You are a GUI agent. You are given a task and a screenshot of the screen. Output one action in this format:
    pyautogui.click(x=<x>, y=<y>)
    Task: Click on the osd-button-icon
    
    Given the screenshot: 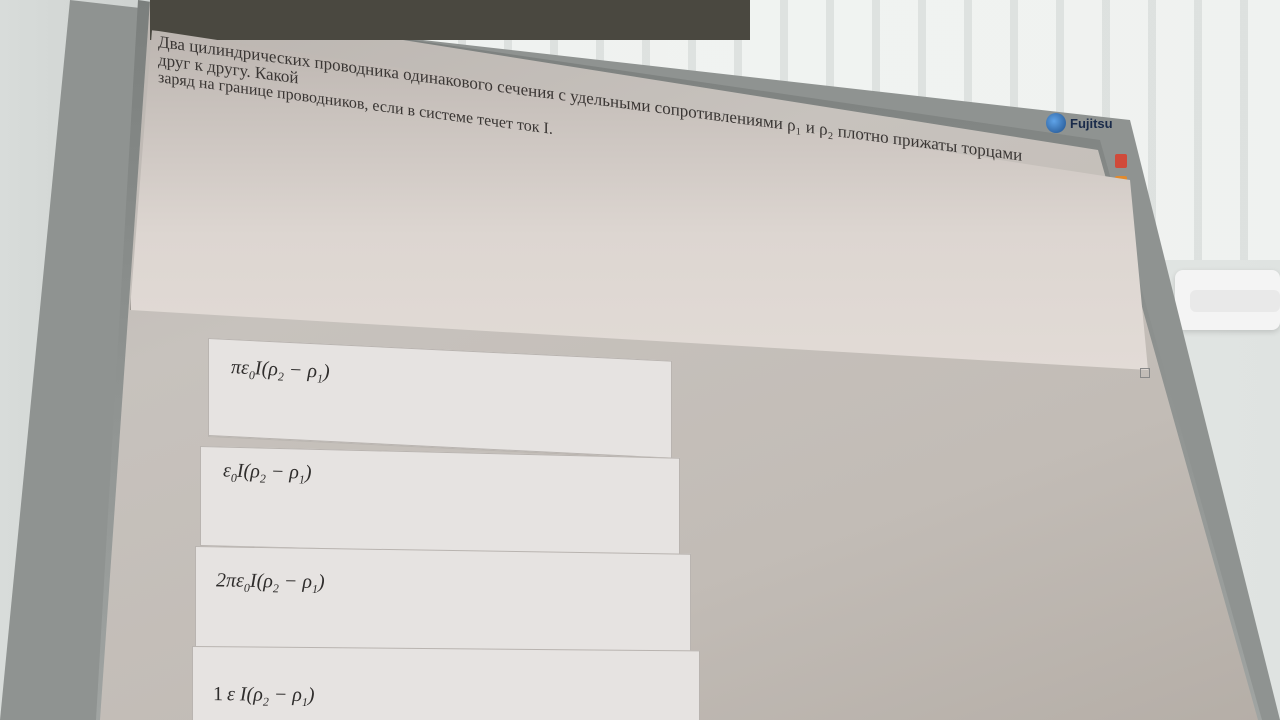 What is the action you would take?
    pyautogui.click(x=1121, y=161)
    